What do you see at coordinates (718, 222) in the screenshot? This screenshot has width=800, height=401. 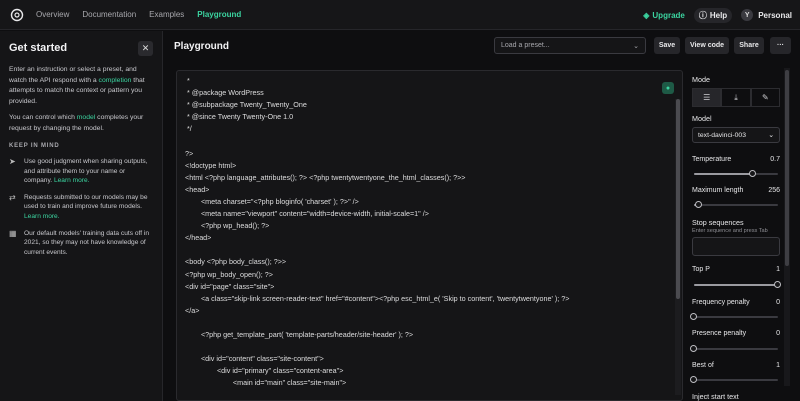 I see `stop-sequences-label: Stop sequences` at bounding box center [718, 222].